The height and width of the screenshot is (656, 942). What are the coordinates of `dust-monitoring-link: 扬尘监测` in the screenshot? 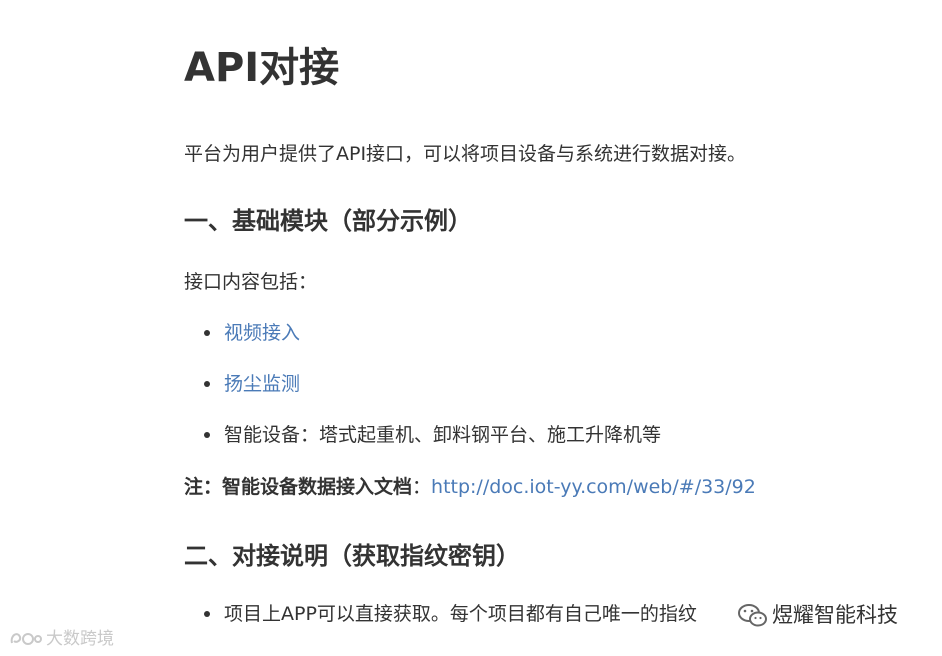 It's located at (262, 384).